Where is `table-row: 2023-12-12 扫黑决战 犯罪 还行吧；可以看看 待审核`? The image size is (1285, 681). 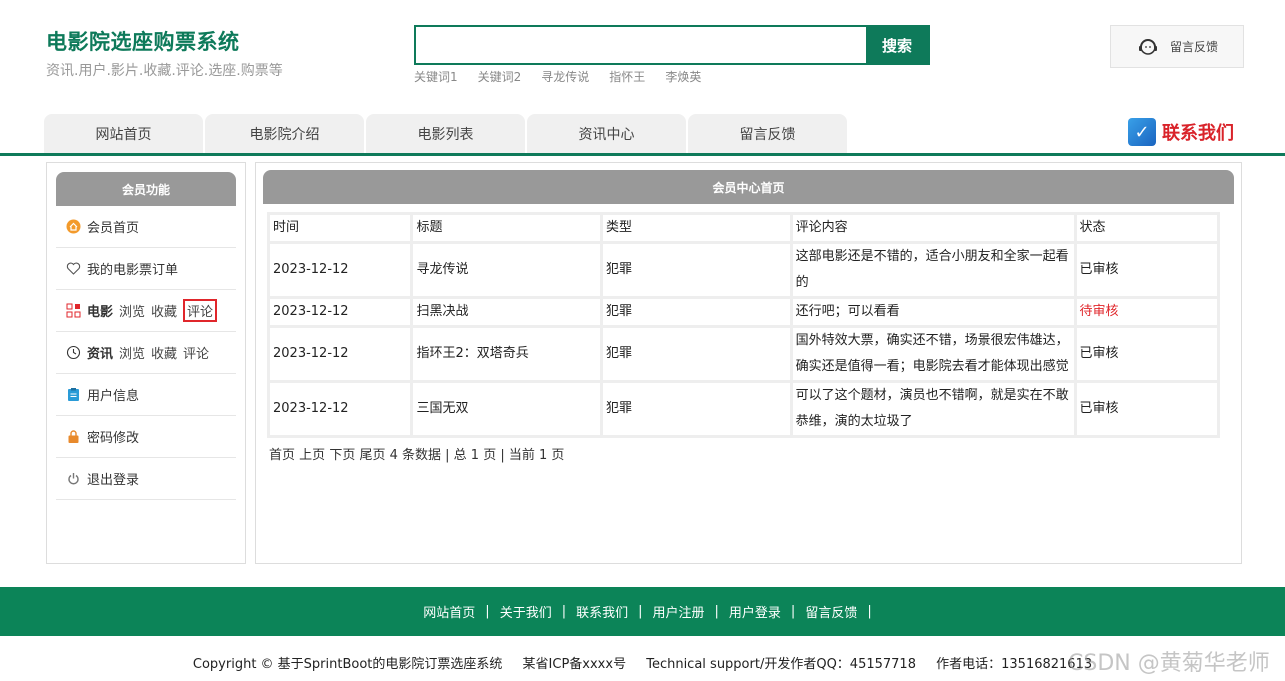
table-row: 2023-12-12 扫黑决战 犯罪 还行吧；可以看看 待审核 is located at coordinates (743, 312).